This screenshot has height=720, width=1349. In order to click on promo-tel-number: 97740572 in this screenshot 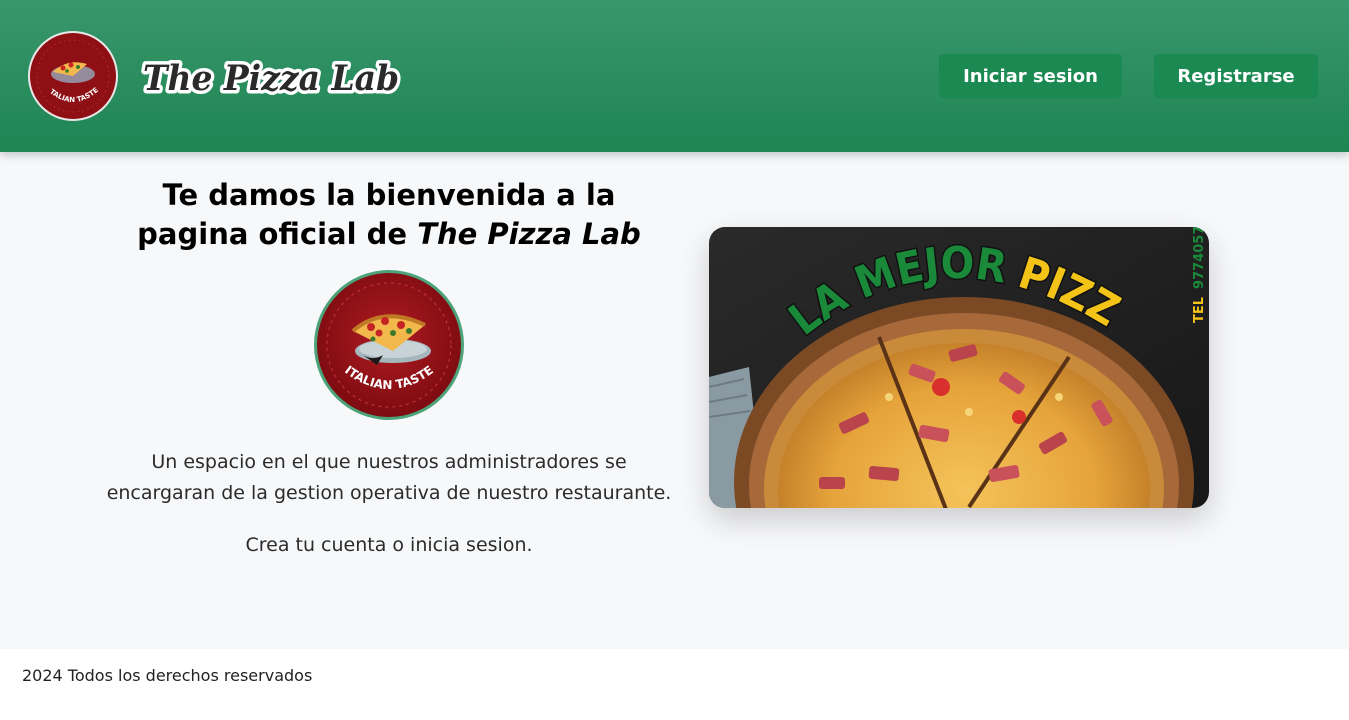, I will do `click(1199, 258)`.